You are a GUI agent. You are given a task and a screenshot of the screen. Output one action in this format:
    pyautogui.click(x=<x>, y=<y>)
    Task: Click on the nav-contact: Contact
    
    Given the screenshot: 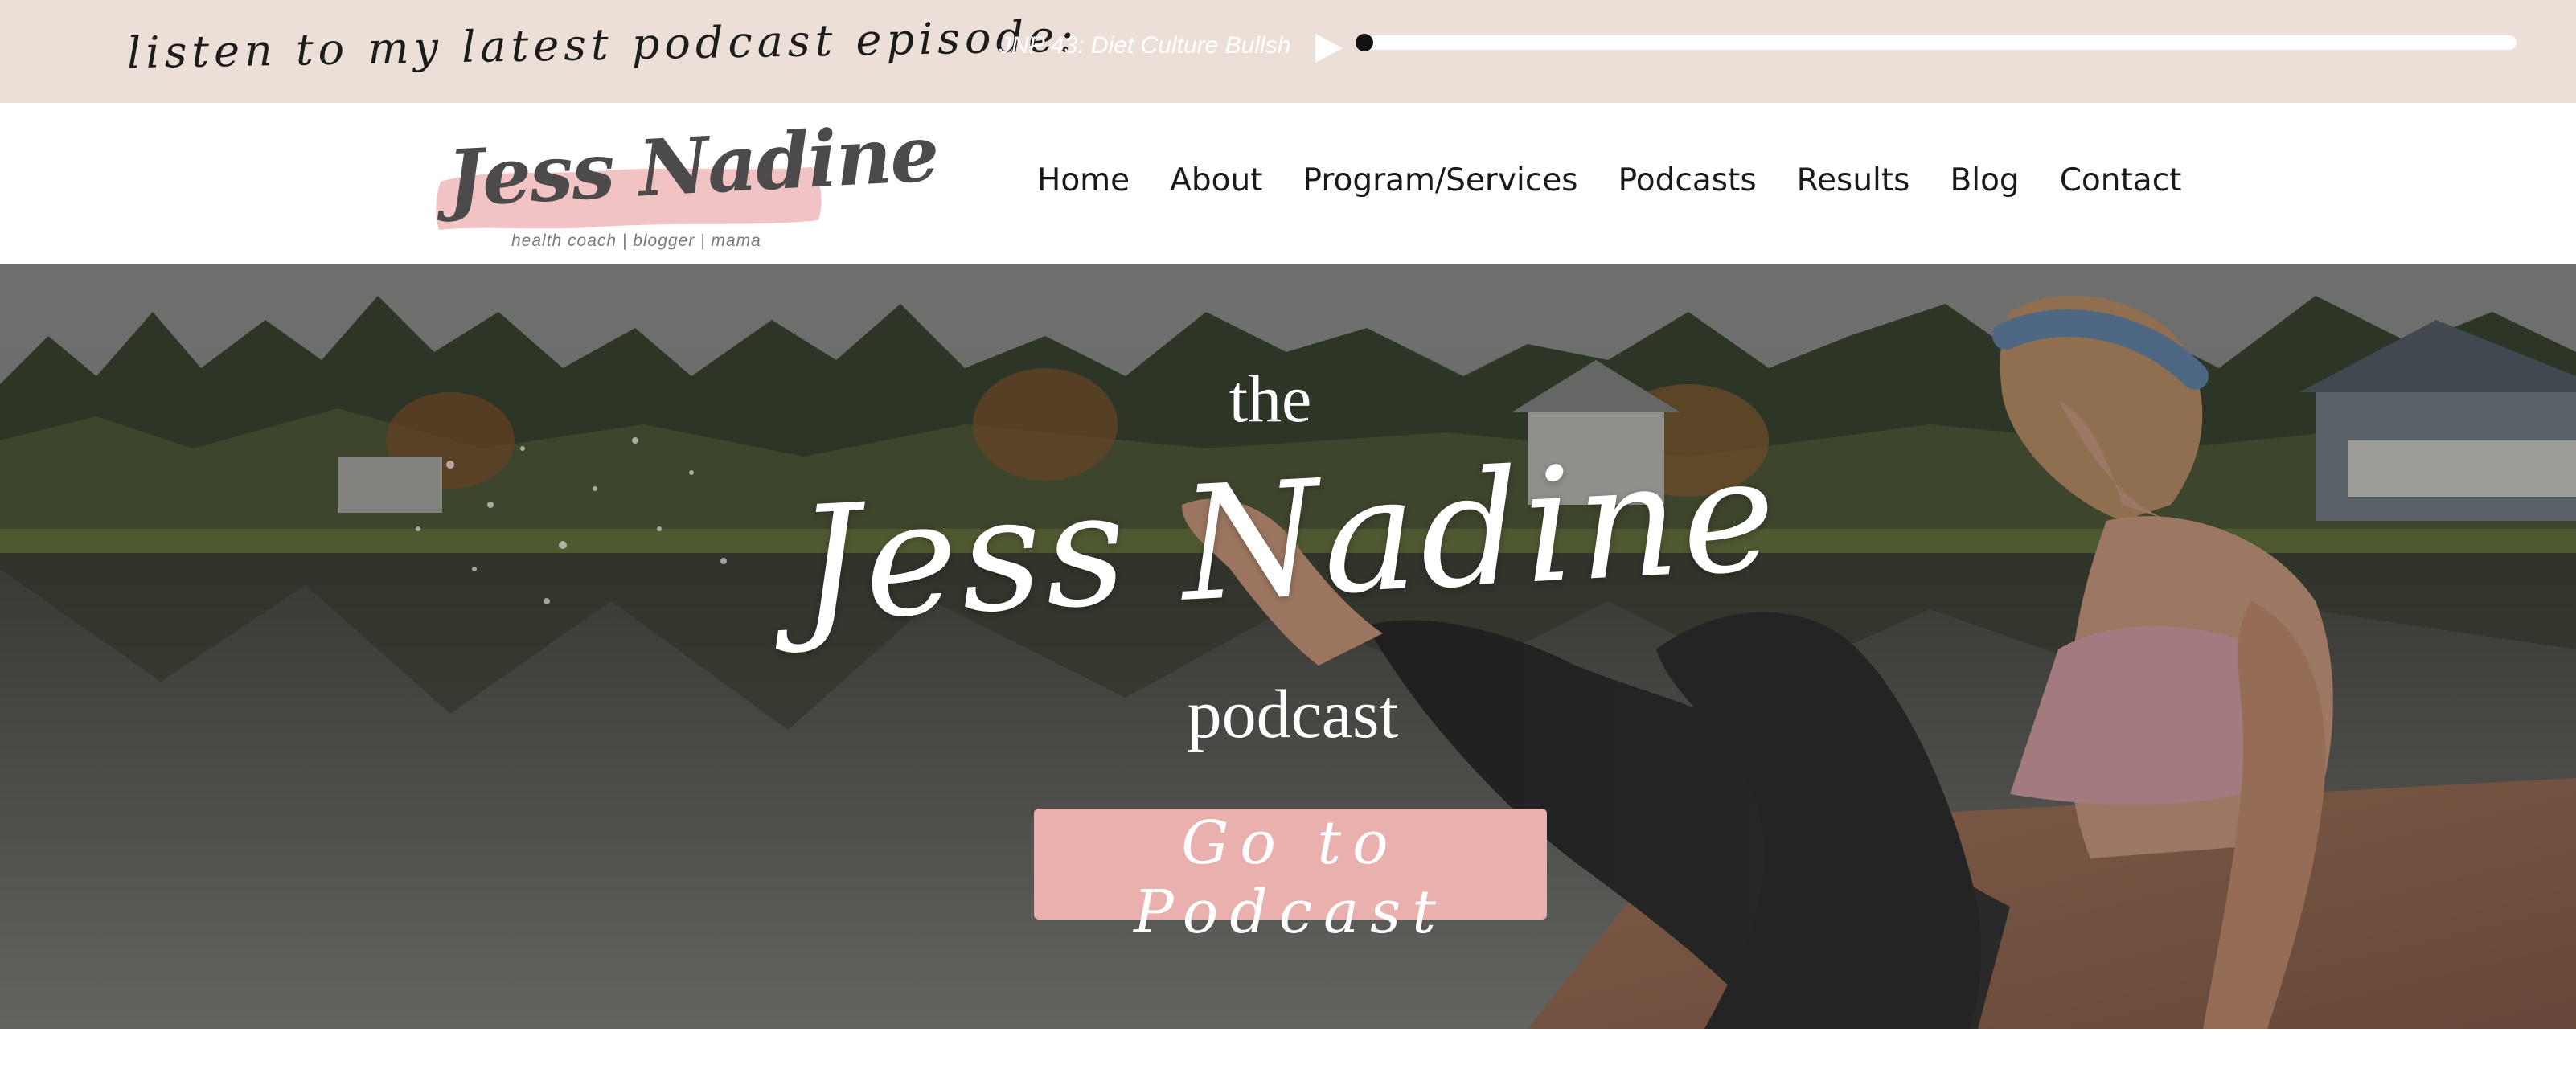 What is the action you would take?
    pyautogui.click(x=2121, y=180)
    